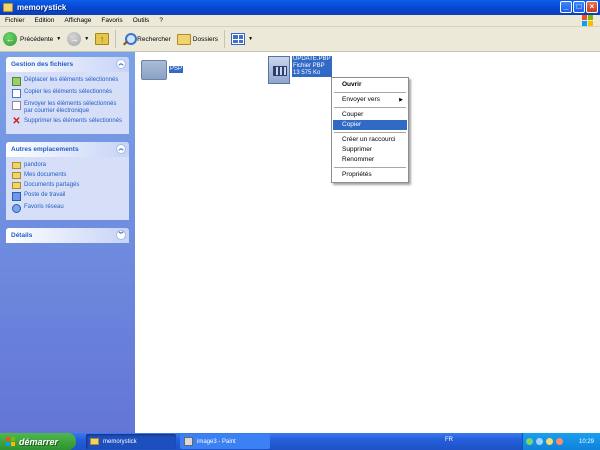 Image resolution: width=600 pixels, height=450 pixels. I want to click on folders-icon, so click(183, 39).